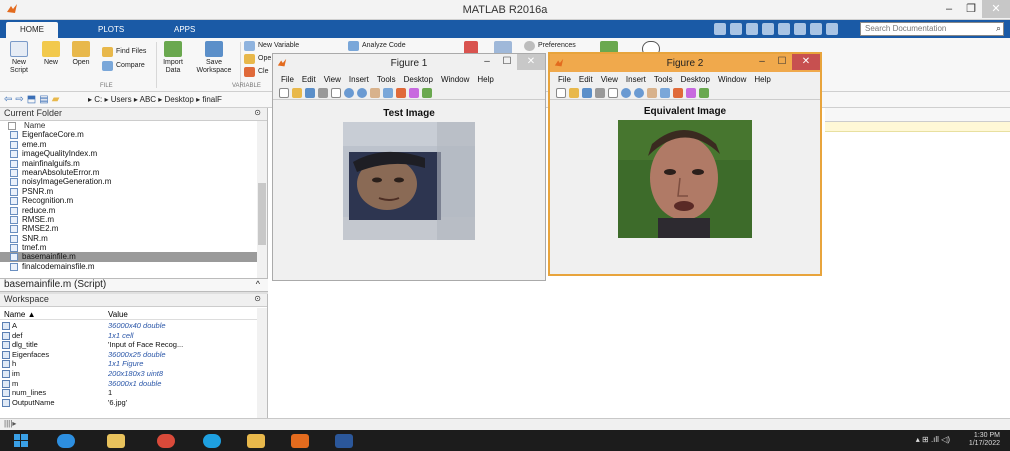  What do you see at coordinates (685, 63) in the screenshot?
I see `figure-2-titlebar: Figure 2 – ☐ ✕` at bounding box center [685, 63].